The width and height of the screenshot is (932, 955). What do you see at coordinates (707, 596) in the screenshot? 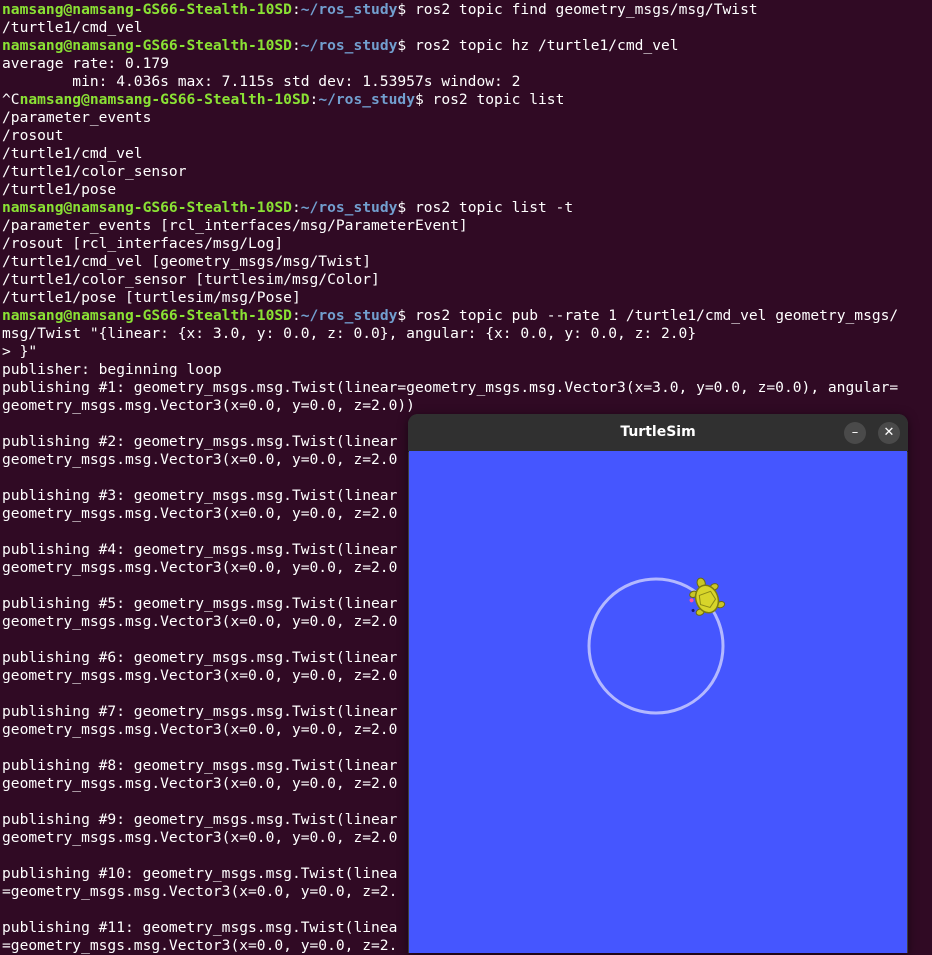
I see `turtle-icon` at bounding box center [707, 596].